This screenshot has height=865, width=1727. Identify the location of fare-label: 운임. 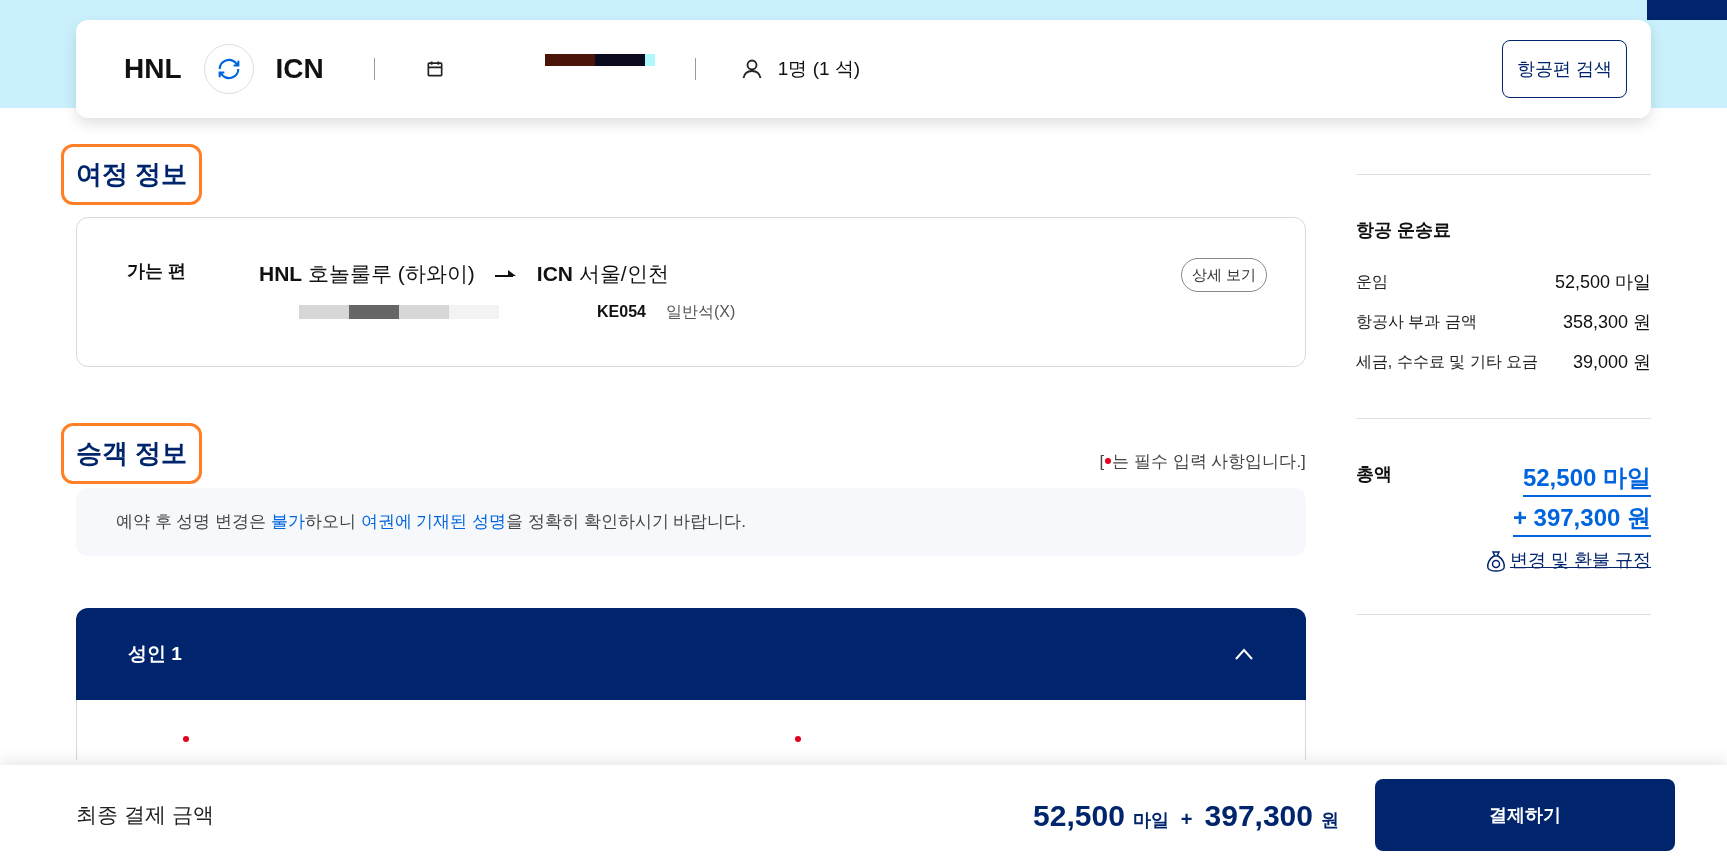
(1371, 282).